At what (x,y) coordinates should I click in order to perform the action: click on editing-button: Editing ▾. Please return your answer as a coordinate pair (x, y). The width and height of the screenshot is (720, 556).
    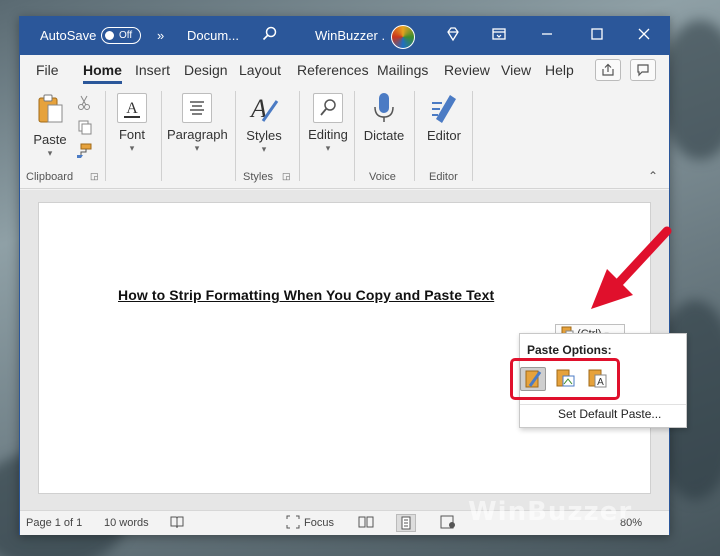
    Looking at the image, I should click on (328, 123).